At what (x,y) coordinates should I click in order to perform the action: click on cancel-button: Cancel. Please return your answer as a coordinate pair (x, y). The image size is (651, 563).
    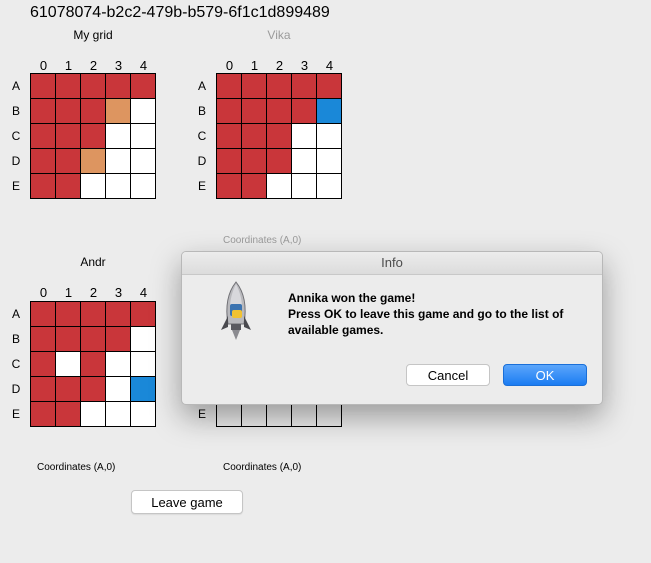
    Looking at the image, I should click on (448, 375).